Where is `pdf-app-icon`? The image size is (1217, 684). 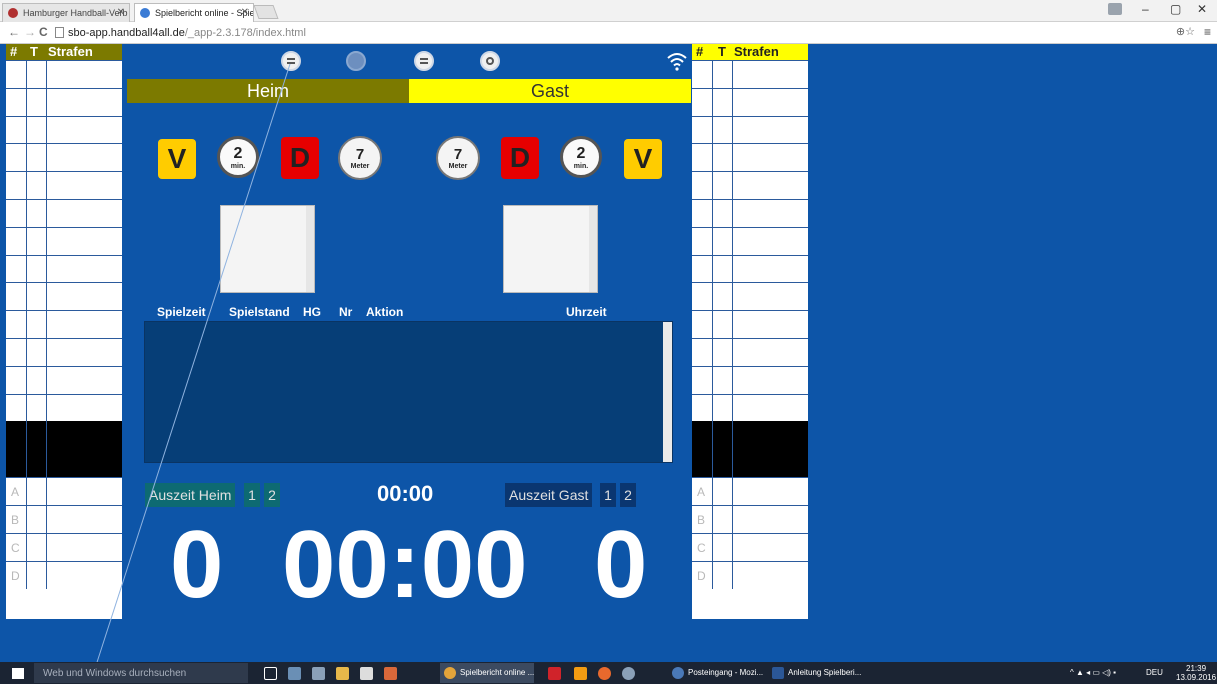 pdf-app-icon is located at coordinates (554, 673).